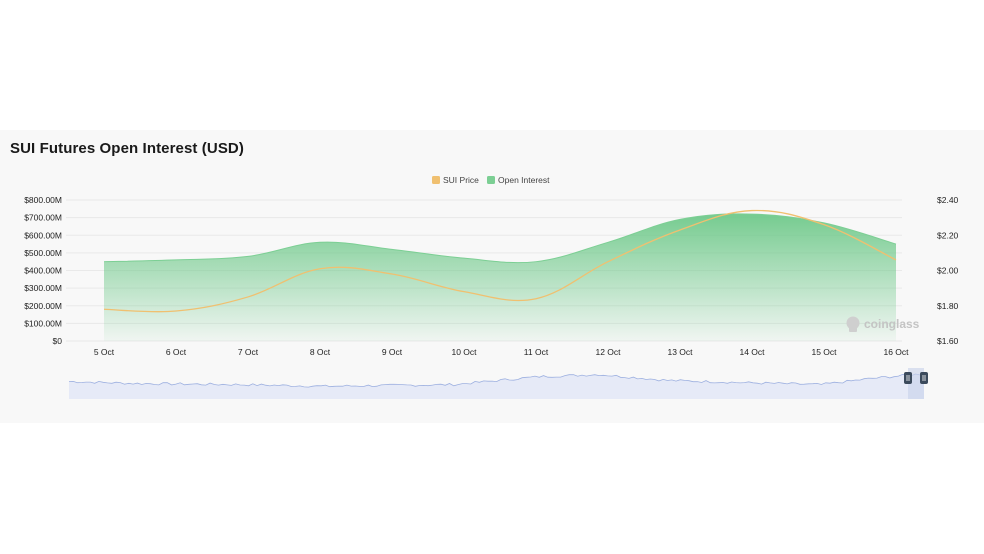 This screenshot has width=984, height=554. Describe the element at coordinates (948, 235) in the screenshot. I see `y-right-tick-label: $2.20` at that location.